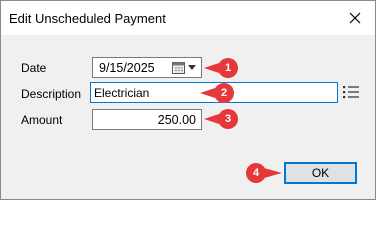 This screenshot has height=240, width=376. What do you see at coordinates (222, 119) in the screenshot?
I see `callout-3: 3` at bounding box center [222, 119].